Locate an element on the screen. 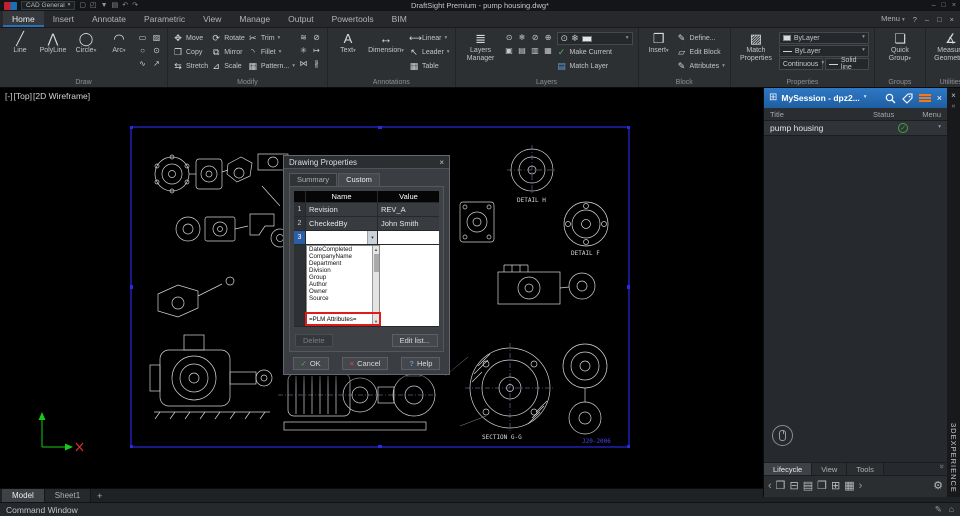 The width and height of the screenshot is (960, 516). hatch-icon: ▨ is located at coordinates (156, 37).